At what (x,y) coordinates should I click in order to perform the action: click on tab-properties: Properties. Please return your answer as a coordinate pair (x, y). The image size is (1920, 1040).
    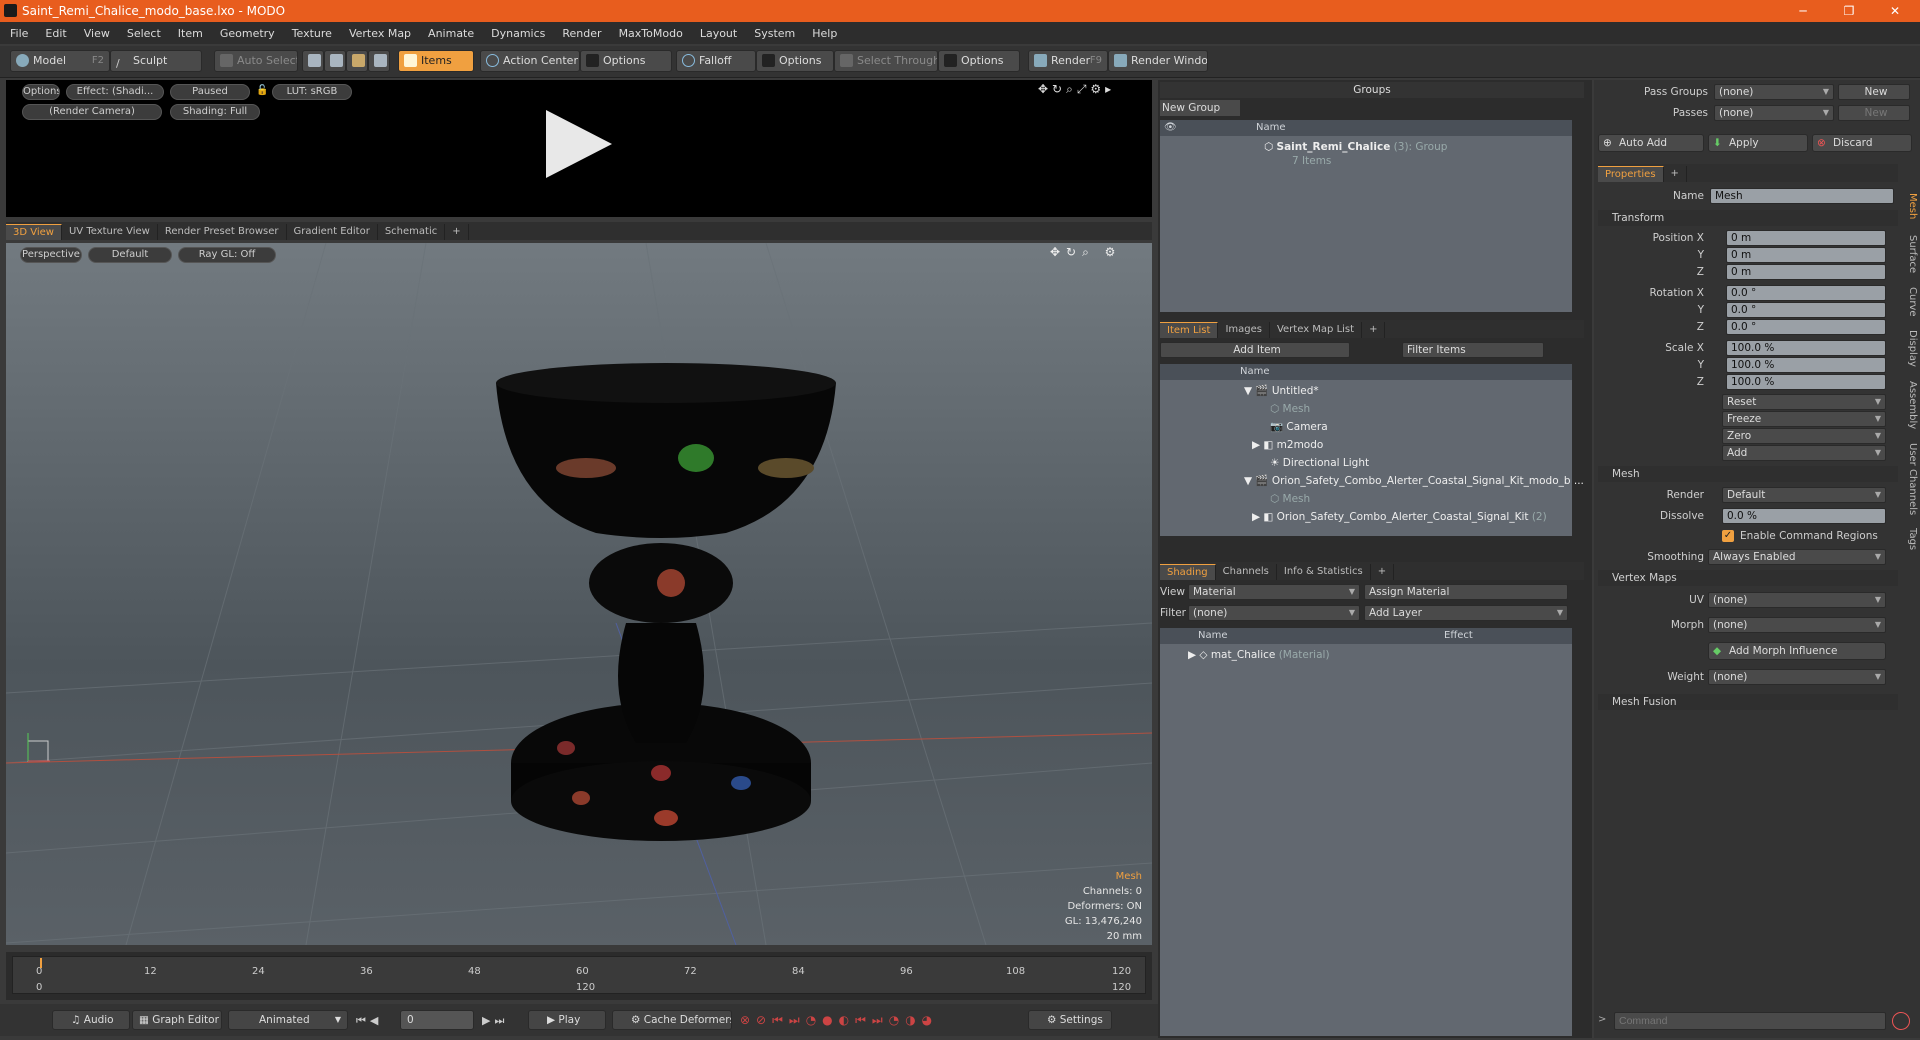
    Looking at the image, I should click on (1631, 174).